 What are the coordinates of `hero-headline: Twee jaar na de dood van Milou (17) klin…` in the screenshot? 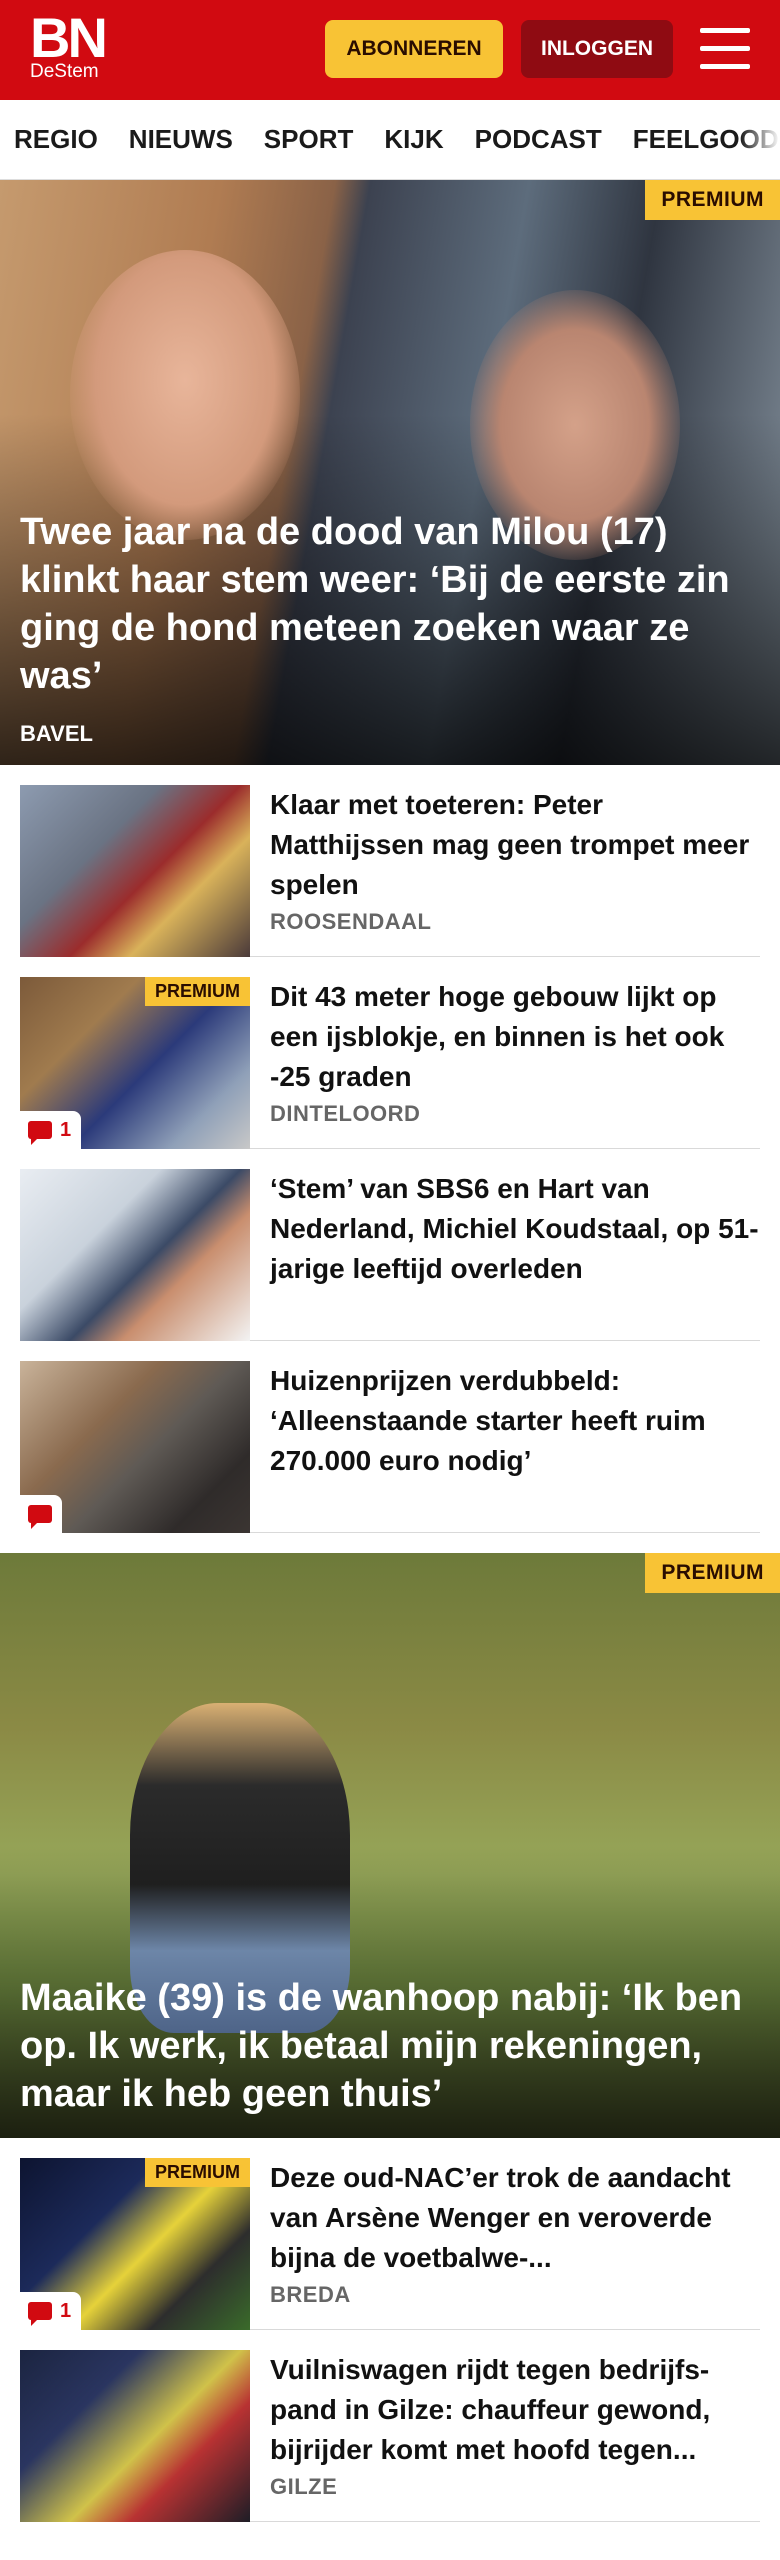 It's located at (385, 604).